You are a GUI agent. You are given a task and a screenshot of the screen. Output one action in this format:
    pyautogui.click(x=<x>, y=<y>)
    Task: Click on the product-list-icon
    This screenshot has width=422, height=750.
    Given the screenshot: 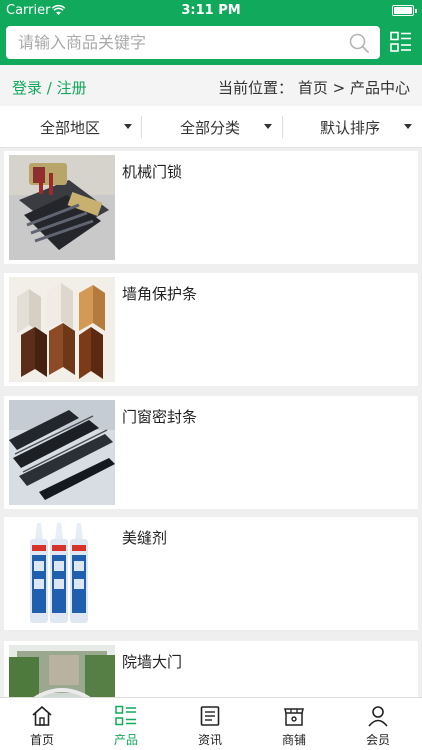 What is the action you would take?
    pyautogui.click(x=125, y=715)
    